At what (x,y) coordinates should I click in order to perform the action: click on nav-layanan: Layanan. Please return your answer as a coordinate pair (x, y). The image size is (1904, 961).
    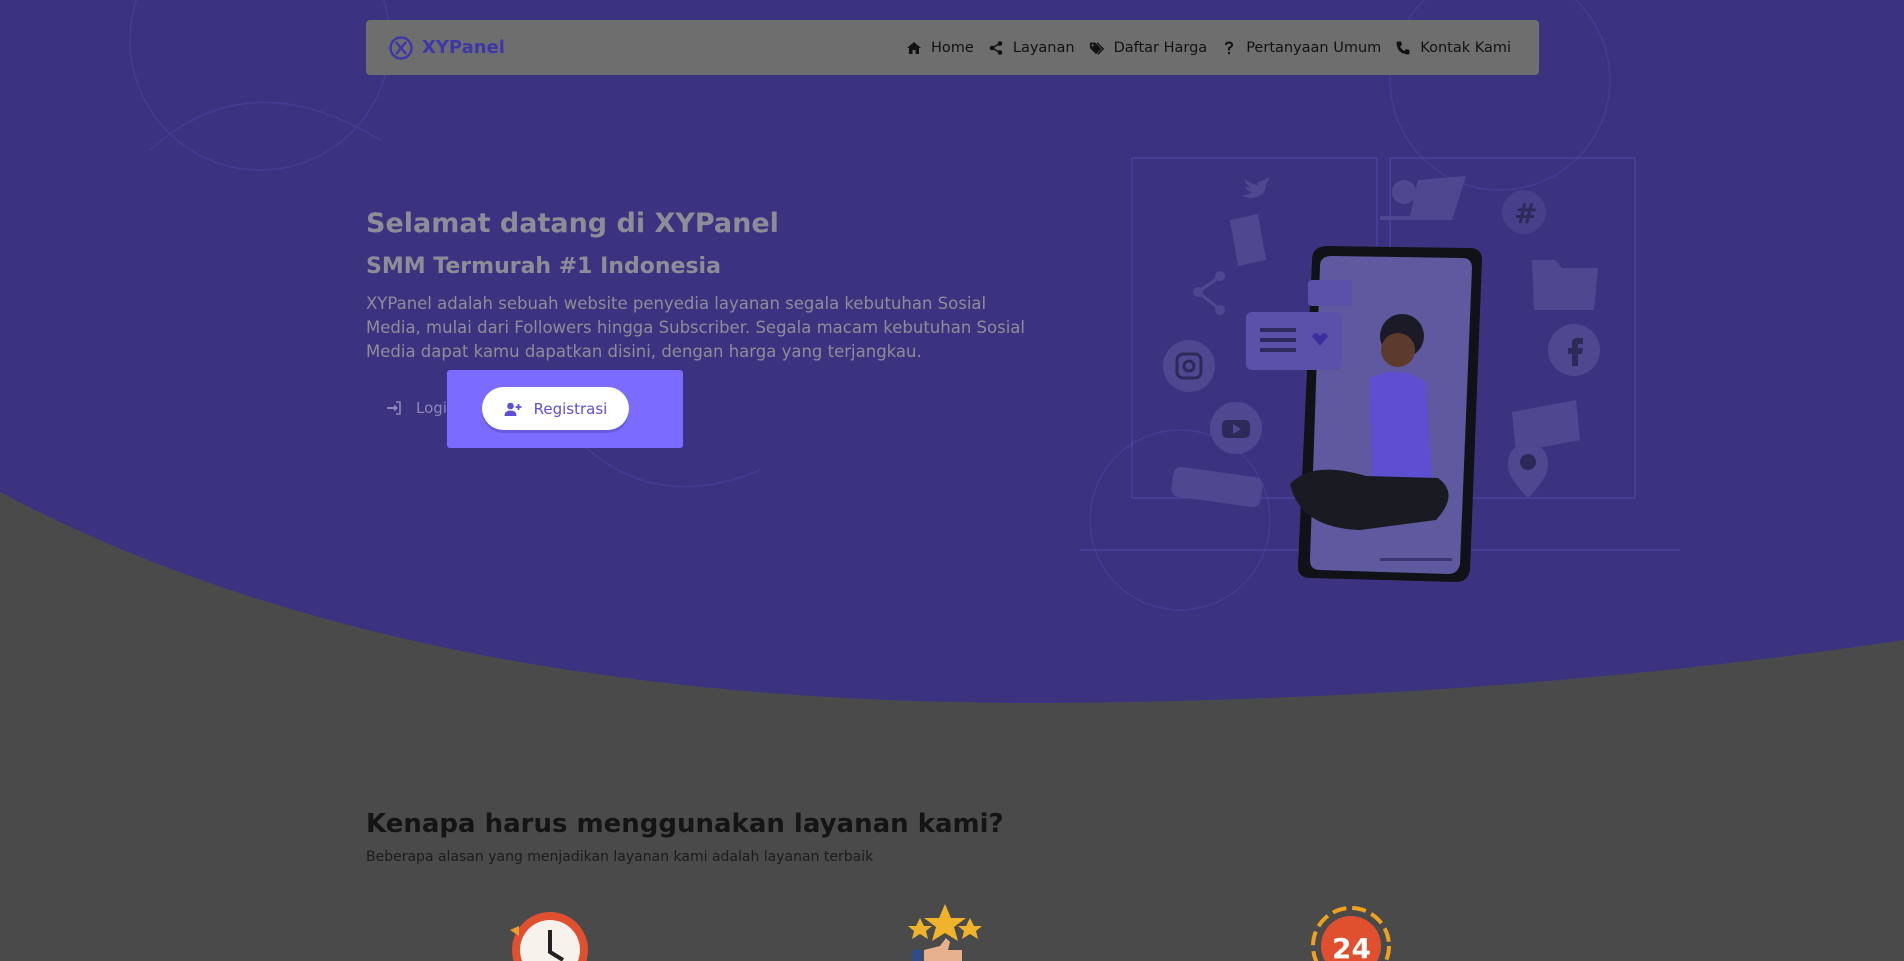
    Looking at the image, I should click on (1031, 48).